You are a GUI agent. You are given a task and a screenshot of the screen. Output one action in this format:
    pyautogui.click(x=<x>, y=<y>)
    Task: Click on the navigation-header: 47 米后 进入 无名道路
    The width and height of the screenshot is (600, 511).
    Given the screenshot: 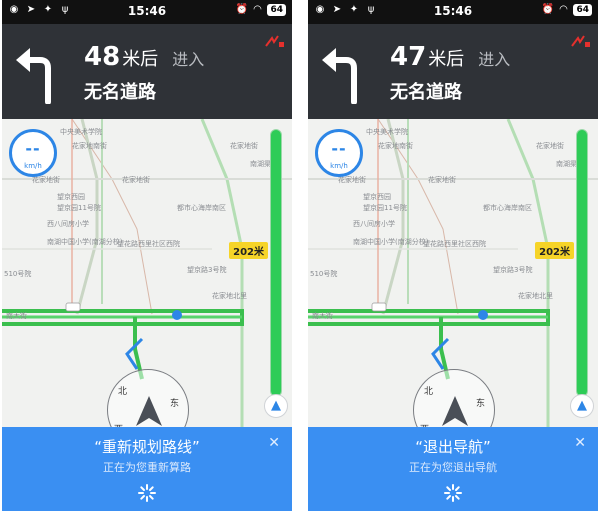 What is the action you would take?
    pyautogui.click(x=453, y=71)
    